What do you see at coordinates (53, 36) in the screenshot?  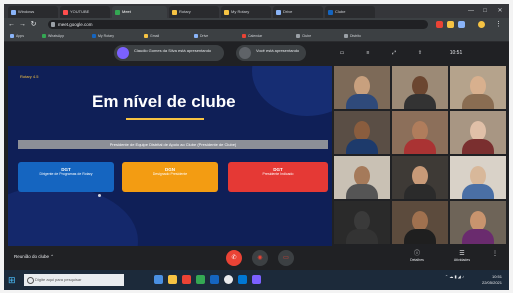 I see `bookmark-item: WhatsApp` at bounding box center [53, 36].